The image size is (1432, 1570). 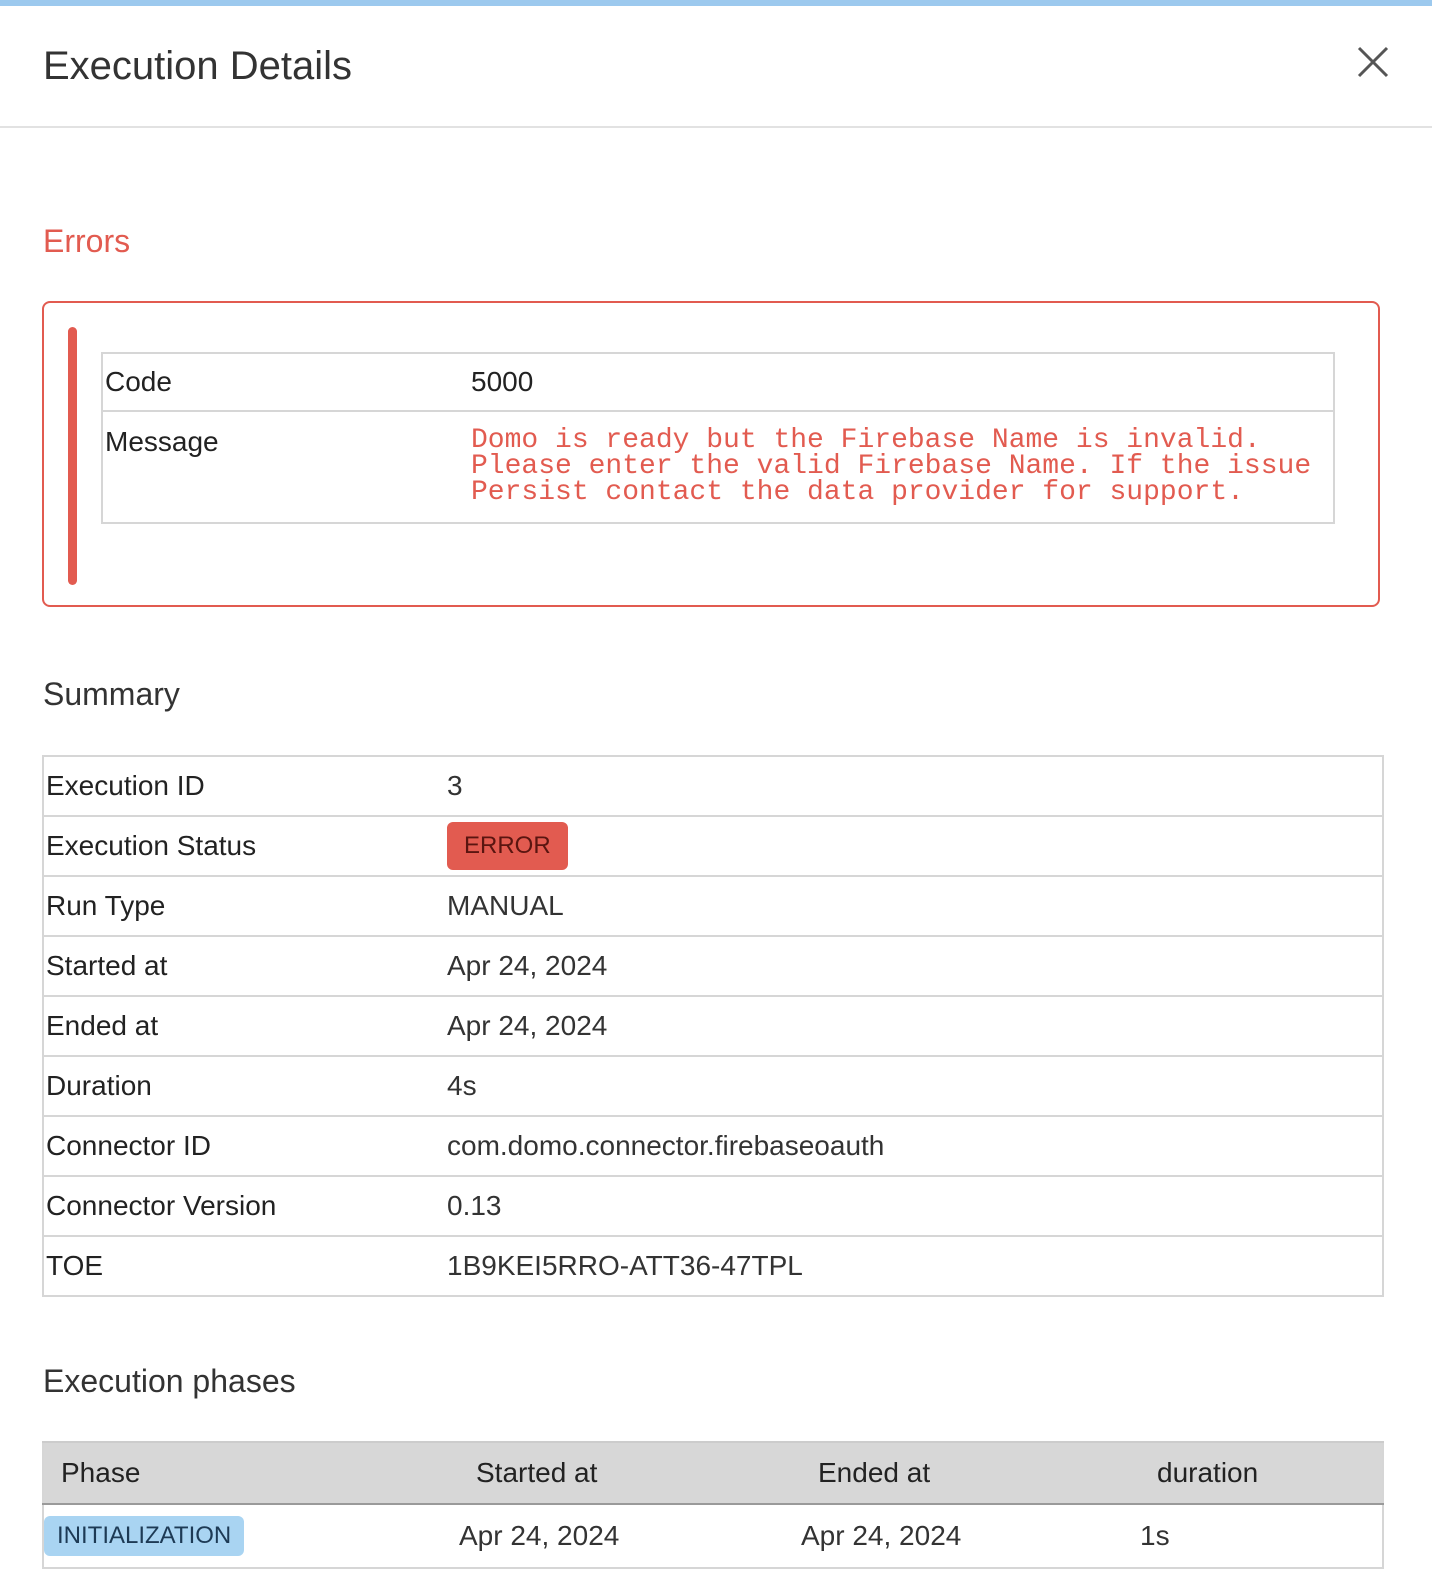 What do you see at coordinates (970, 1536) in the screenshot?
I see `phase-ended-at: Apr 24, 2024` at bounding box center [970, 1536].